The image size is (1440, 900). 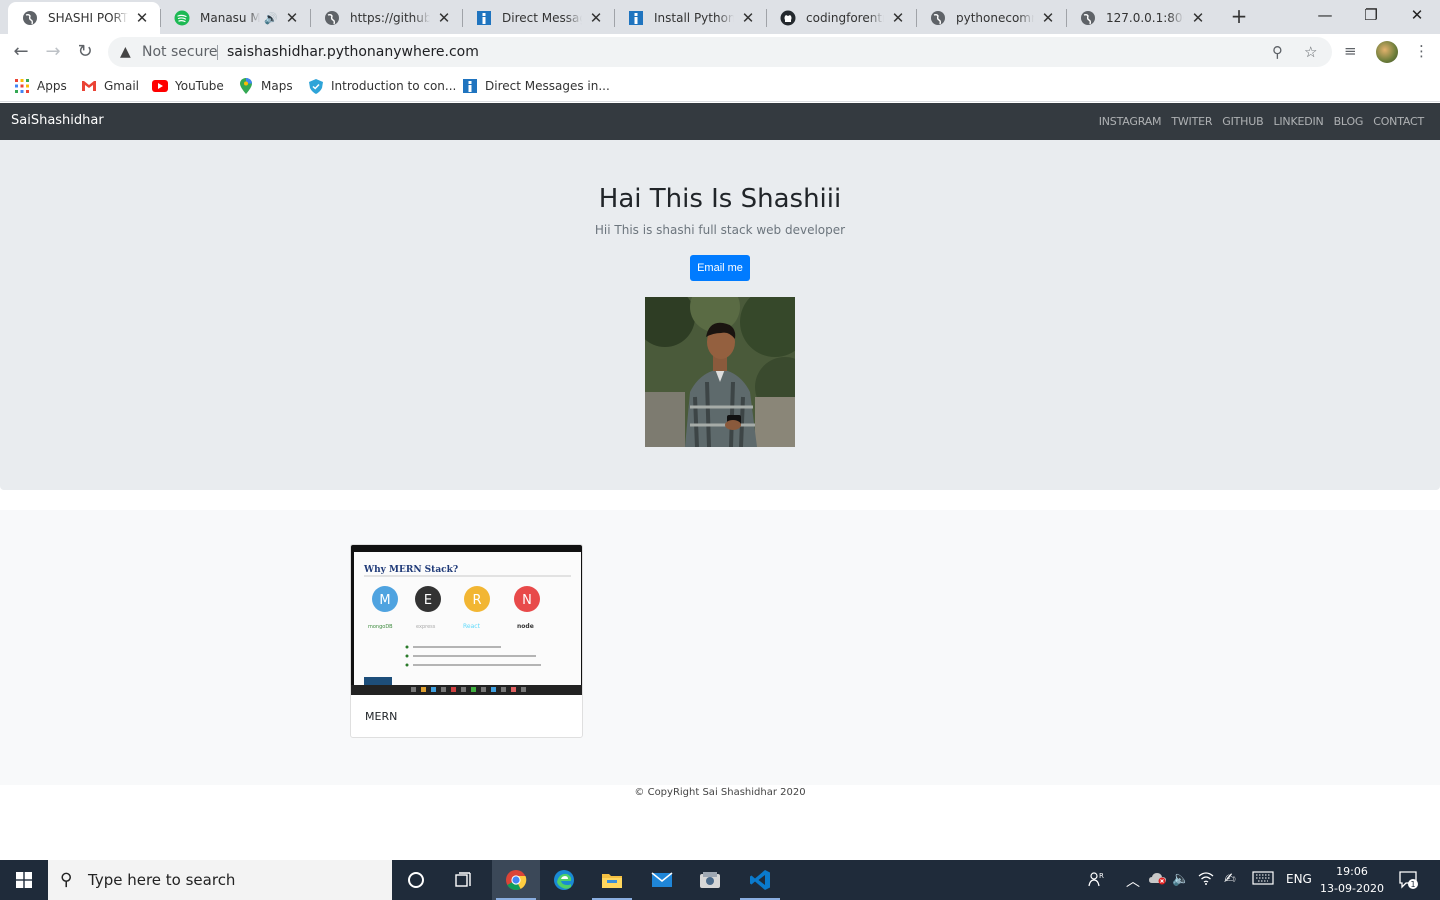 I want to click on security-label: Not secure, so click(x=180, y=52).